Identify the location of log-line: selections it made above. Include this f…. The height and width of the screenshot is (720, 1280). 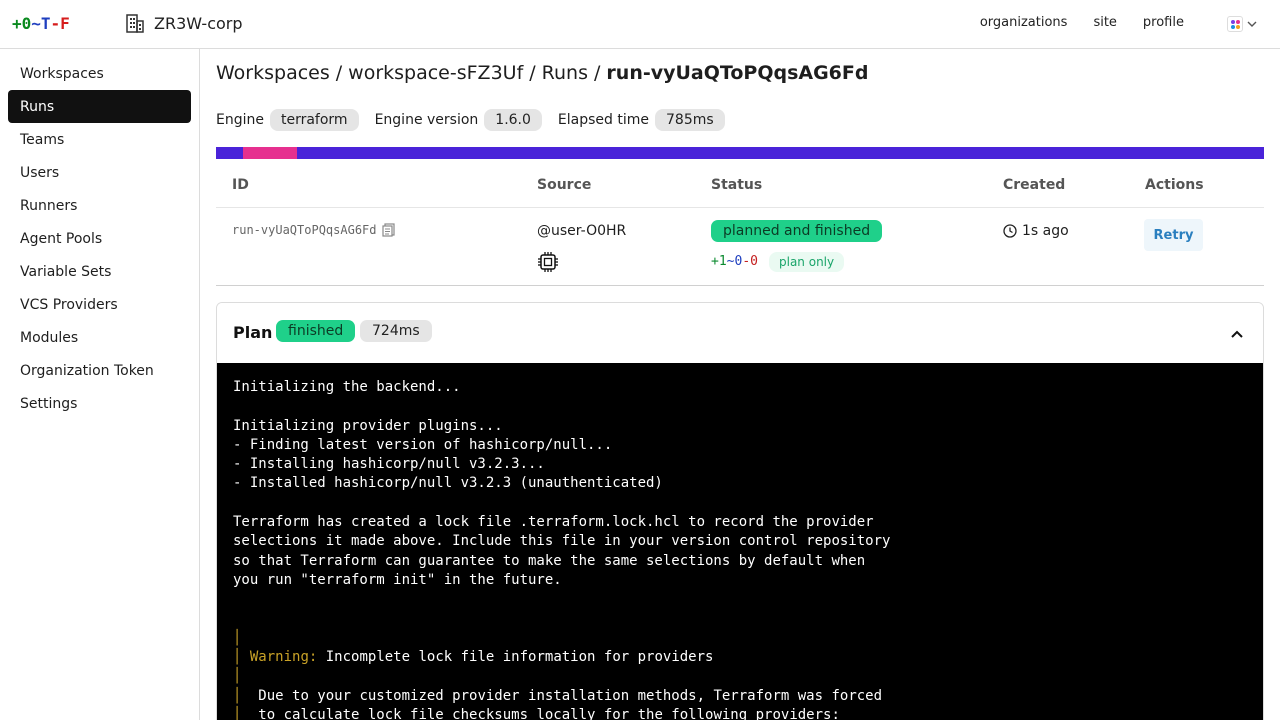
(740, 541).